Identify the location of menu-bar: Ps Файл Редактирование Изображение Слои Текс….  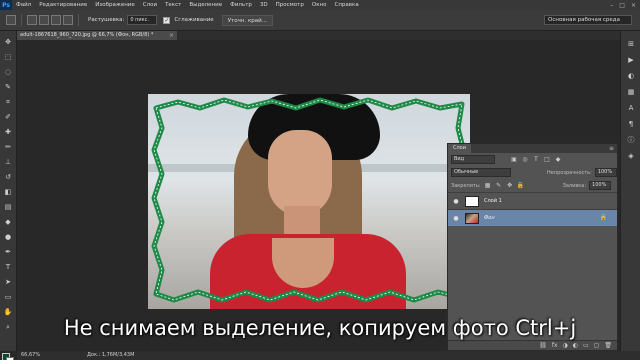
(320, 5).